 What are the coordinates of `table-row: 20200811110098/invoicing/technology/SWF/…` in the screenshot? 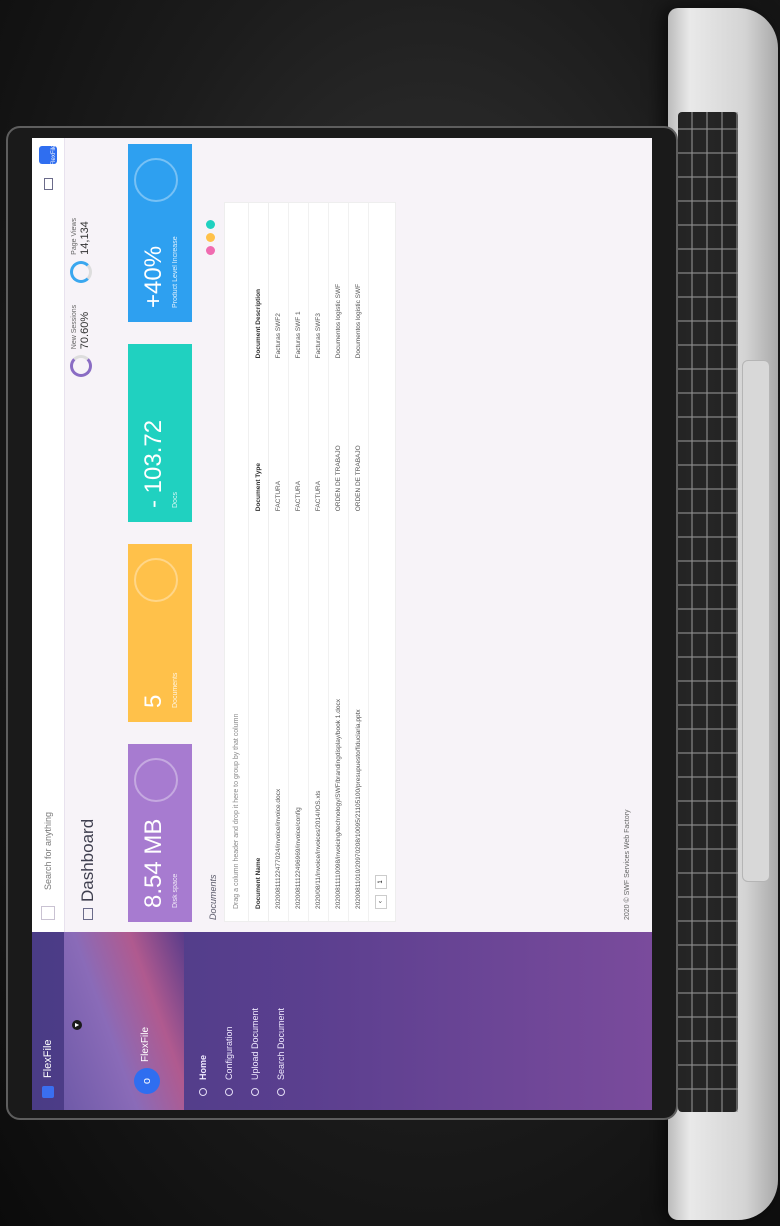 It's located at (338, 562).